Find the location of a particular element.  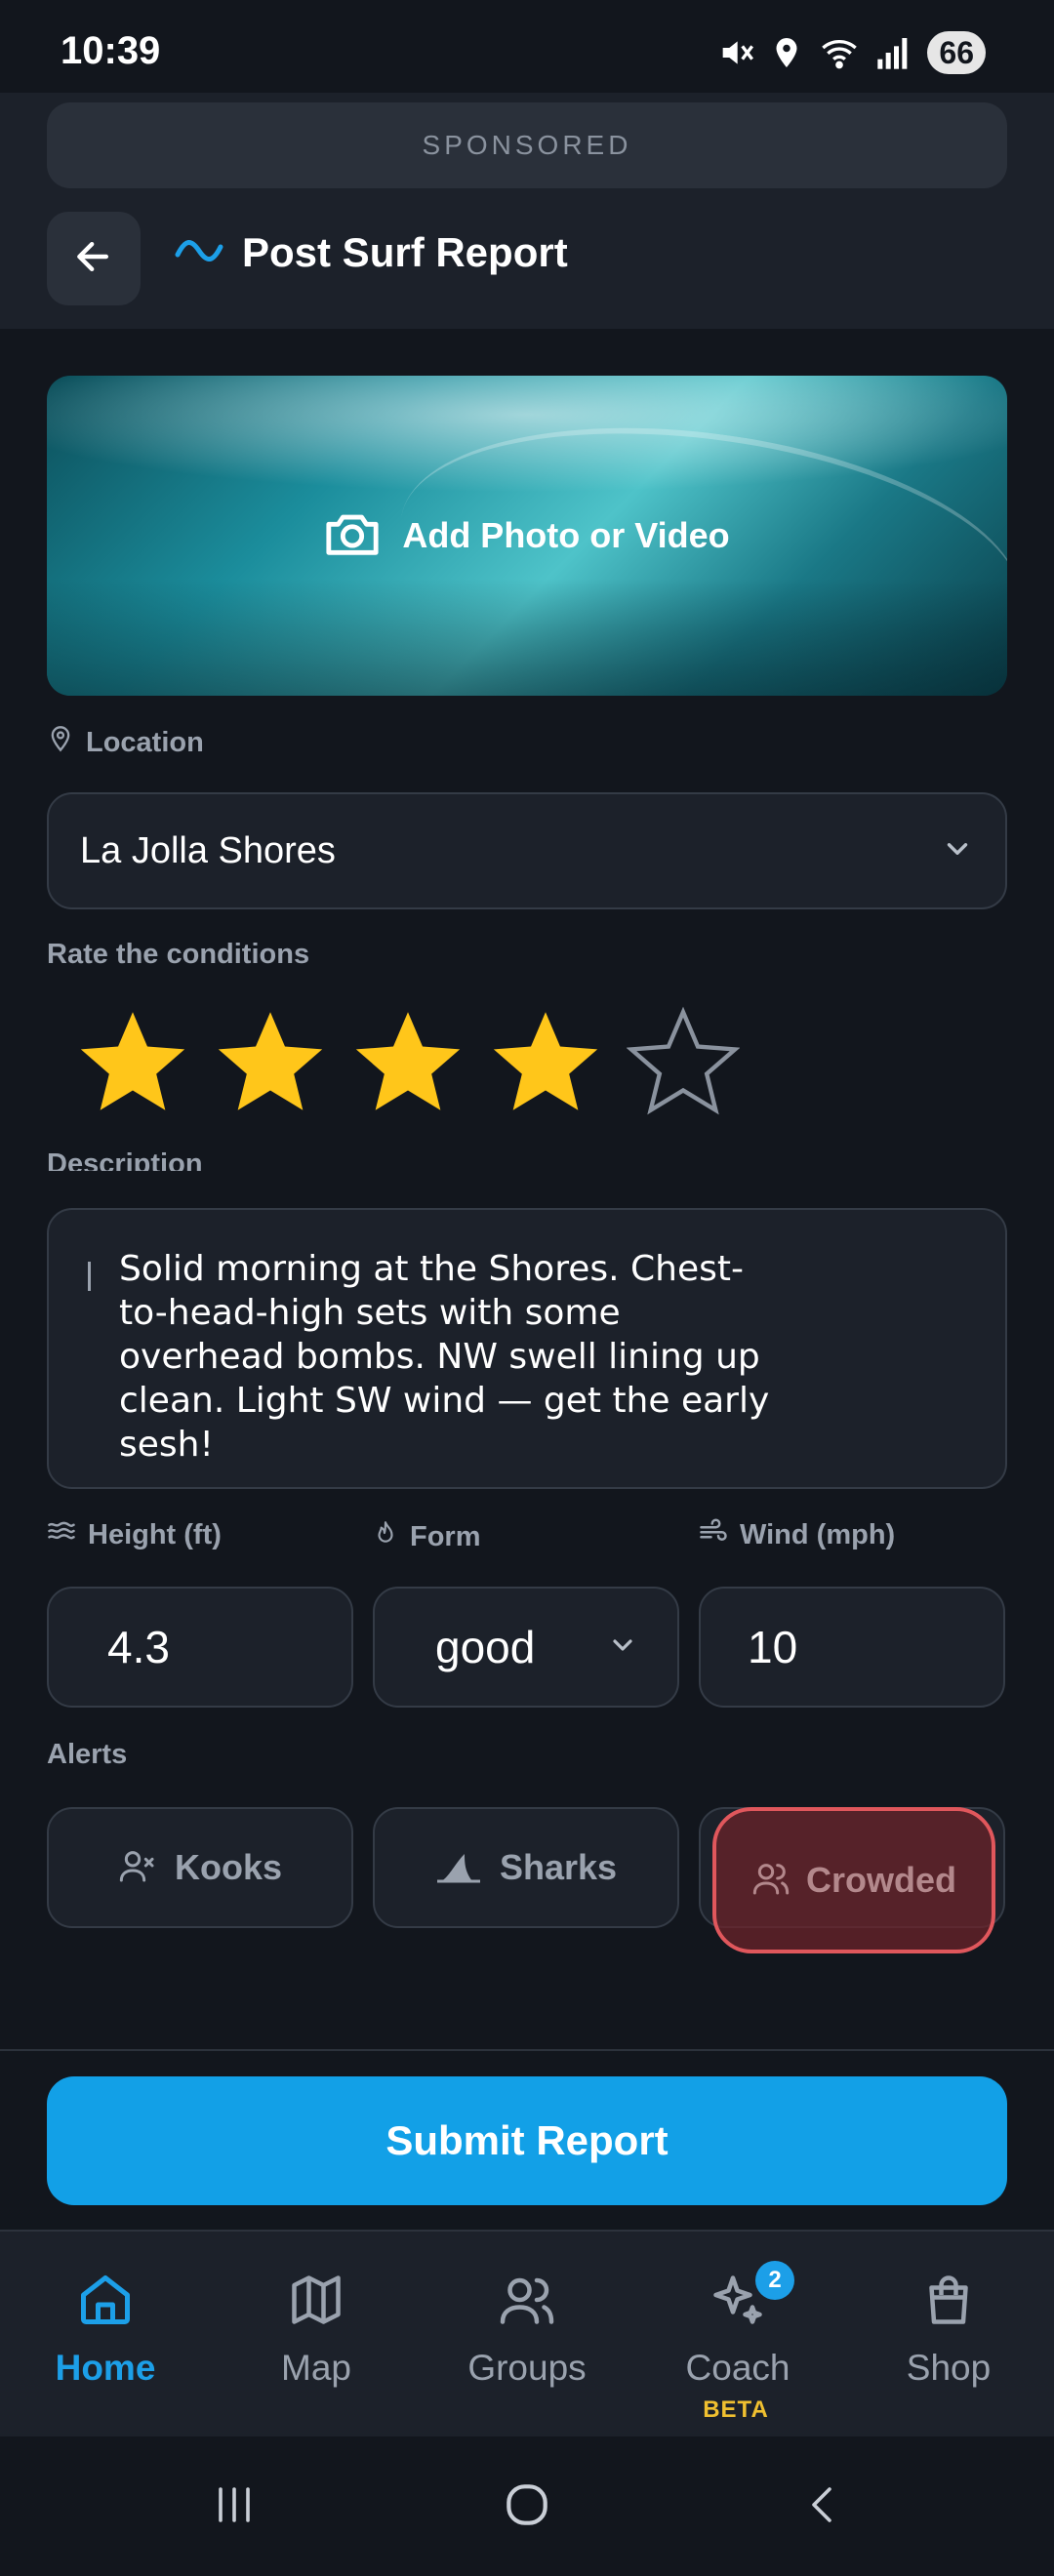

back-button is located at coordinates (94, 258).